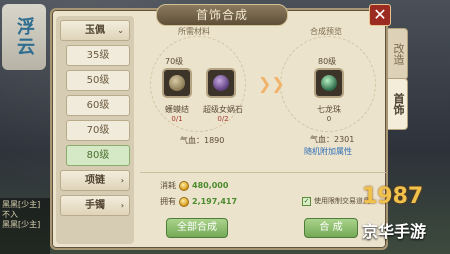 The image size is (450, 254). Describe the element at coordinates (398, 54) in the screenshot. I see `tab-modify: 改造` at that location.